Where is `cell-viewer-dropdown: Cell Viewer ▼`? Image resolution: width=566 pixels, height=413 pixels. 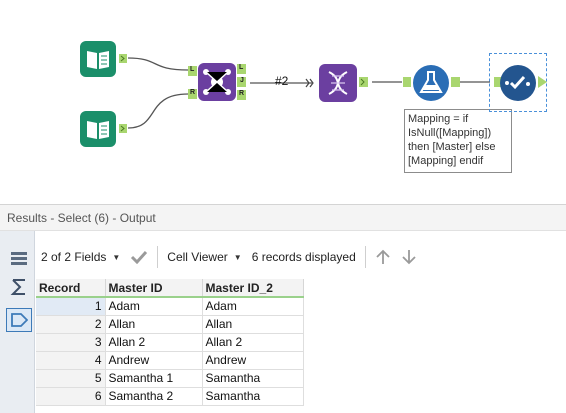 cell-viewer-dropdown: Cell Viewer ▼ is located at coordinates (204, 257).